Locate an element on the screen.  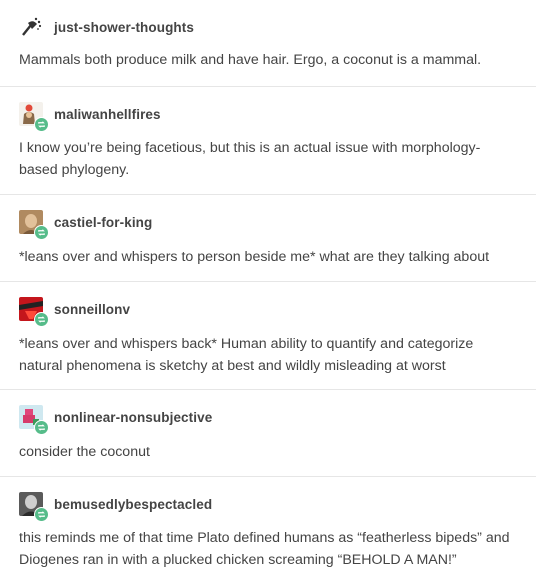
username: castiel-for-king is located at coordinates (103, 222).